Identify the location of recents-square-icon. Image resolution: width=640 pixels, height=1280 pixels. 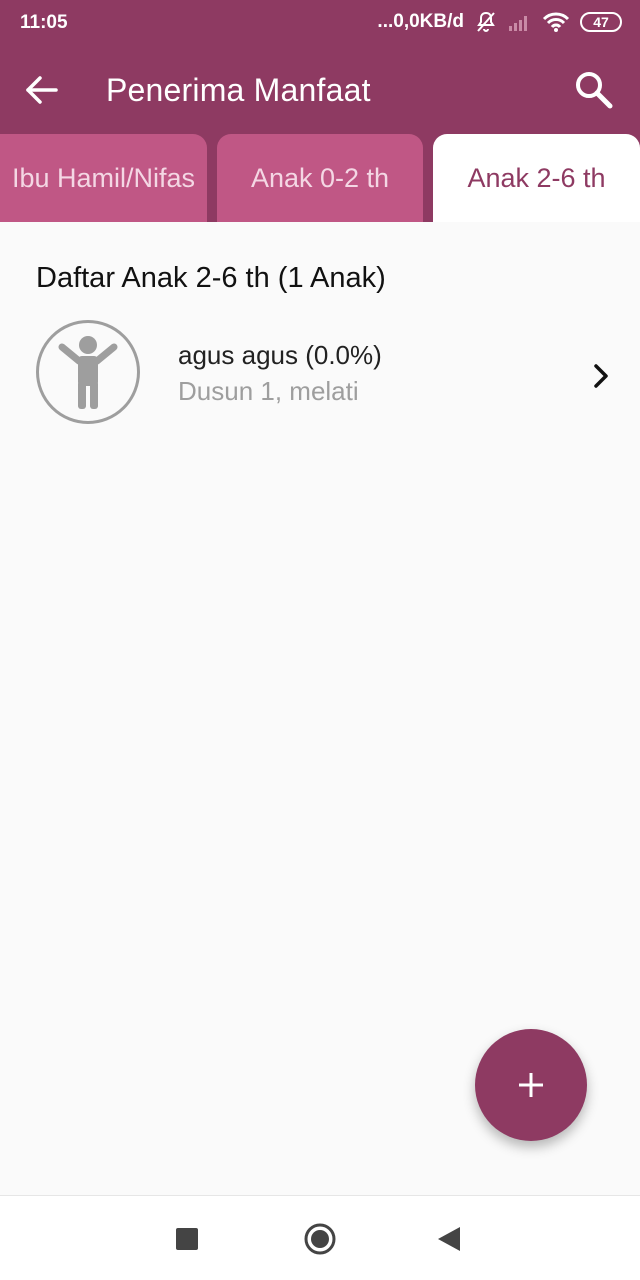
(187, 1239).